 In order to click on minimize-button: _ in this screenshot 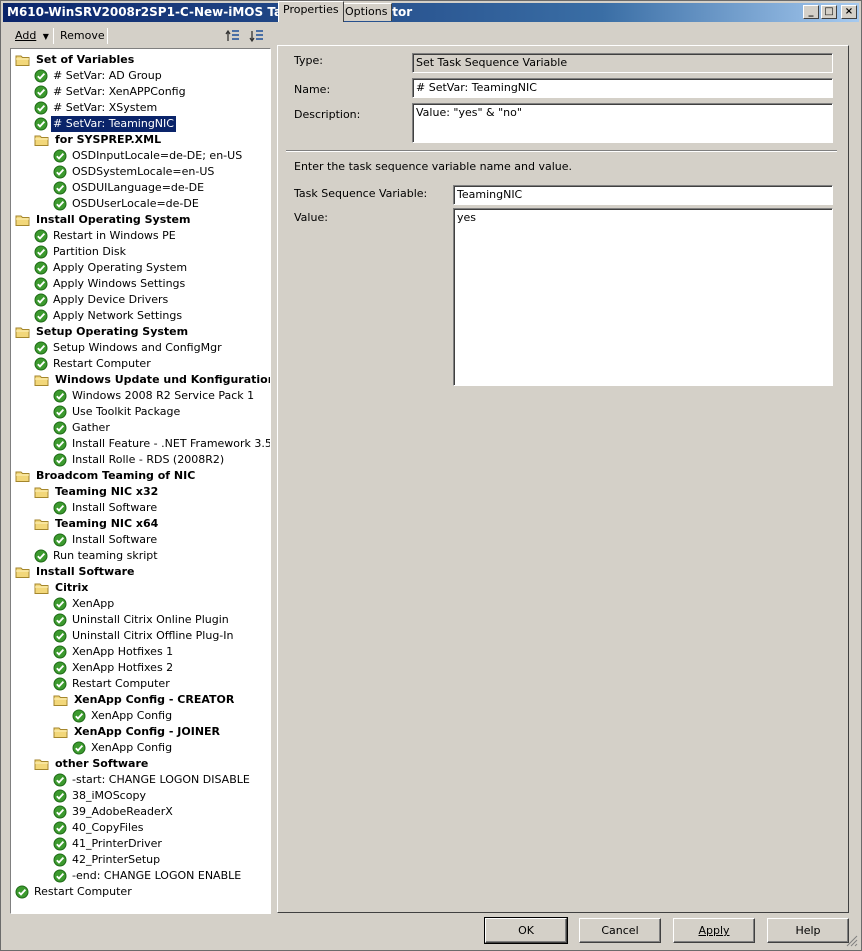, I will do `click(811, 12)`.